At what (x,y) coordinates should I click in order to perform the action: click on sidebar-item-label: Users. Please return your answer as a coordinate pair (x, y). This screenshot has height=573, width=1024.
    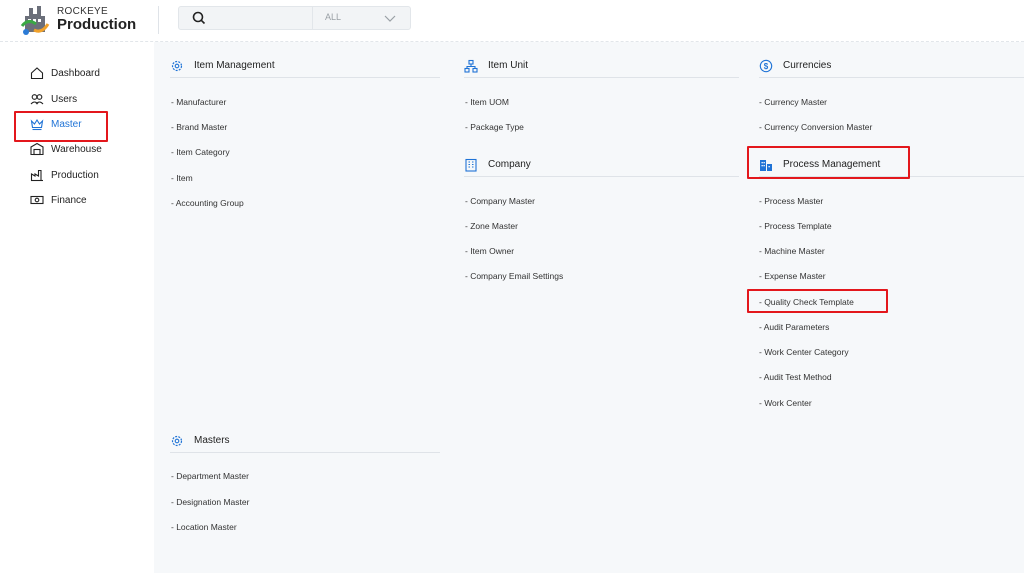
    Looking at the image, I should click on (64, 99).